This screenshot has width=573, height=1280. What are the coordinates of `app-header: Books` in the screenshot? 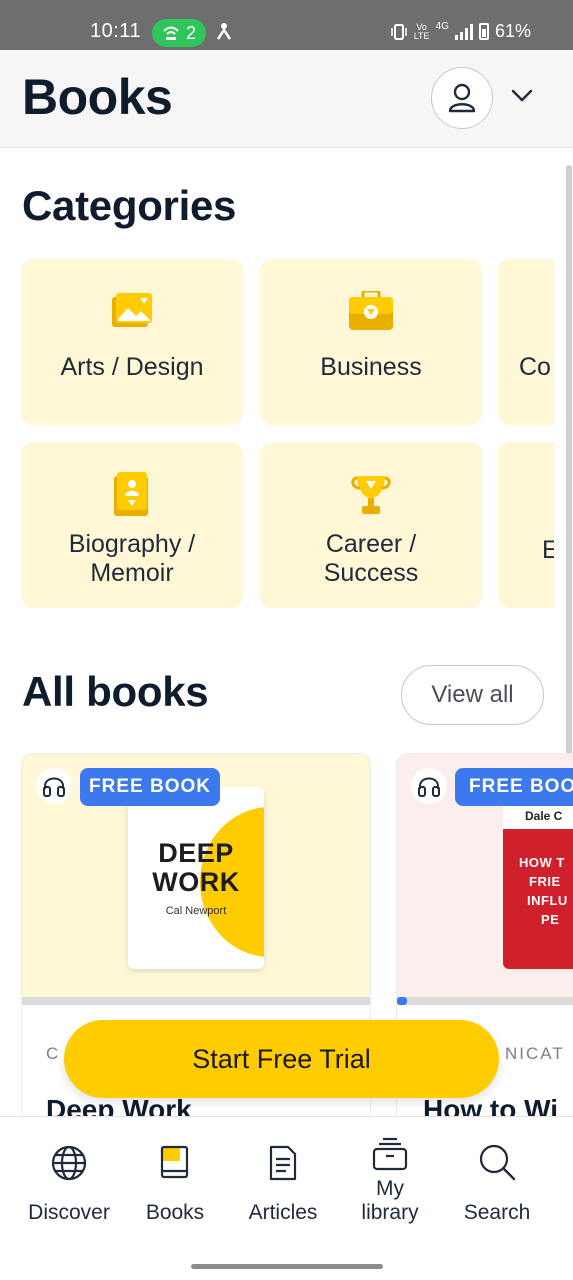 It's located at (286, 99).